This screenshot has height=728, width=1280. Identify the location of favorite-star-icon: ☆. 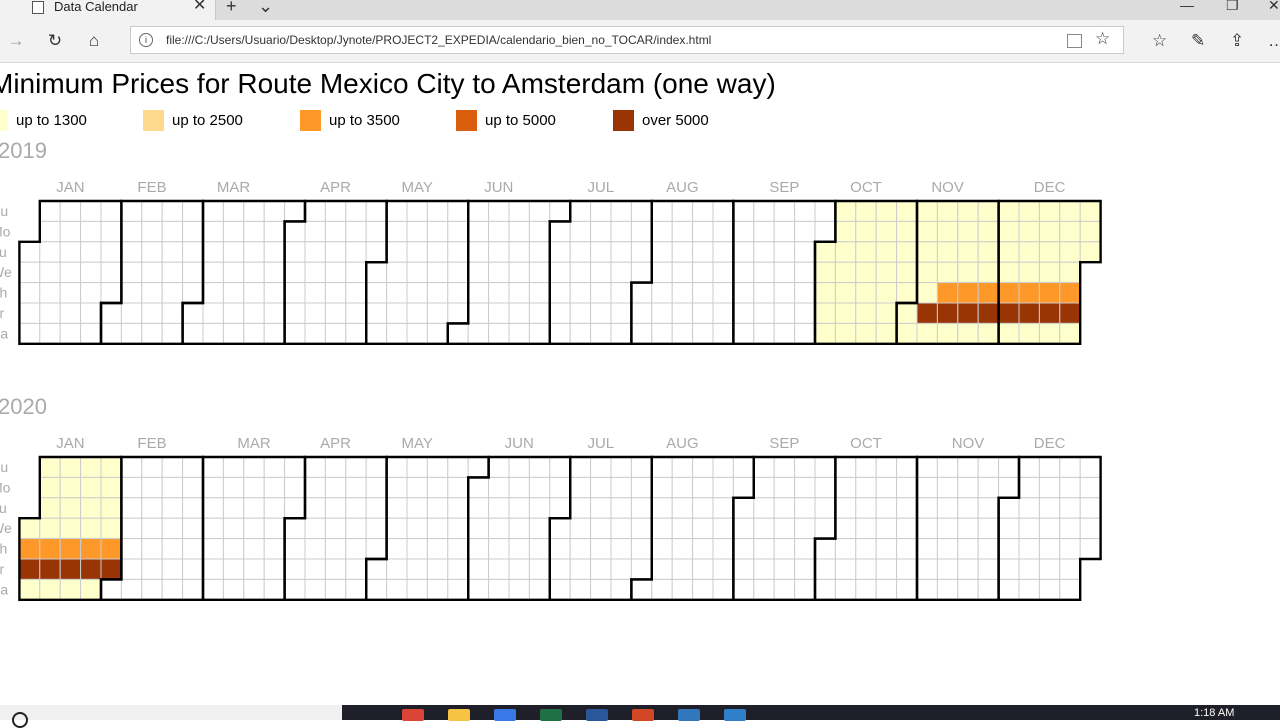
(1102, 39).